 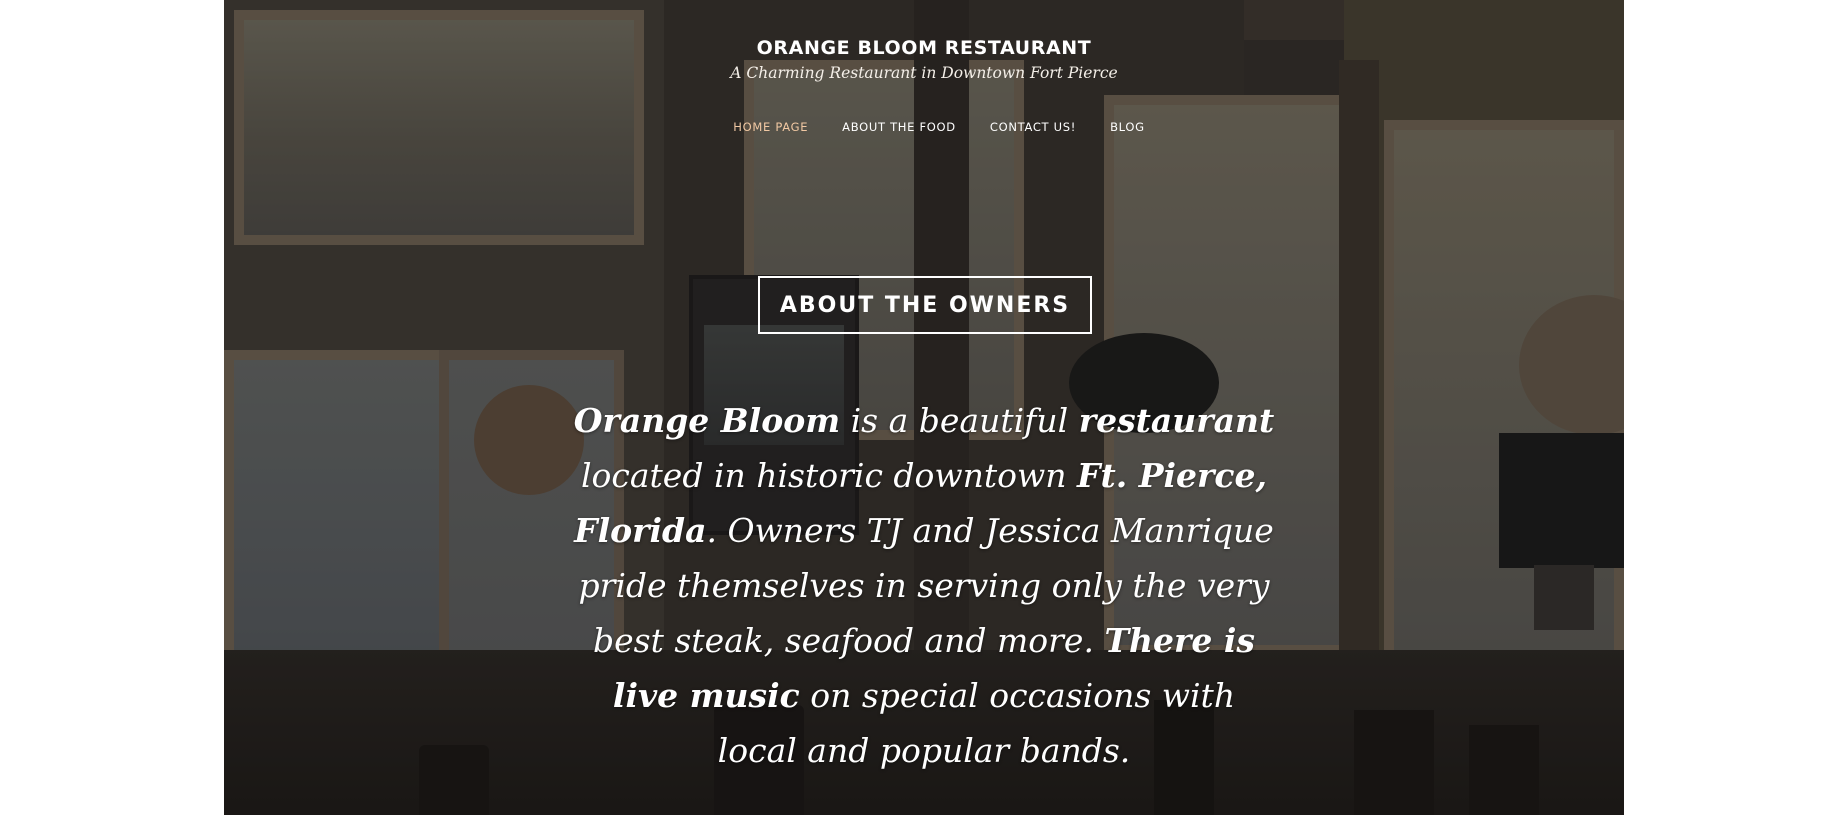 I want to click on nav-home-page: HOME PAGE, so click(x=770, y=127).